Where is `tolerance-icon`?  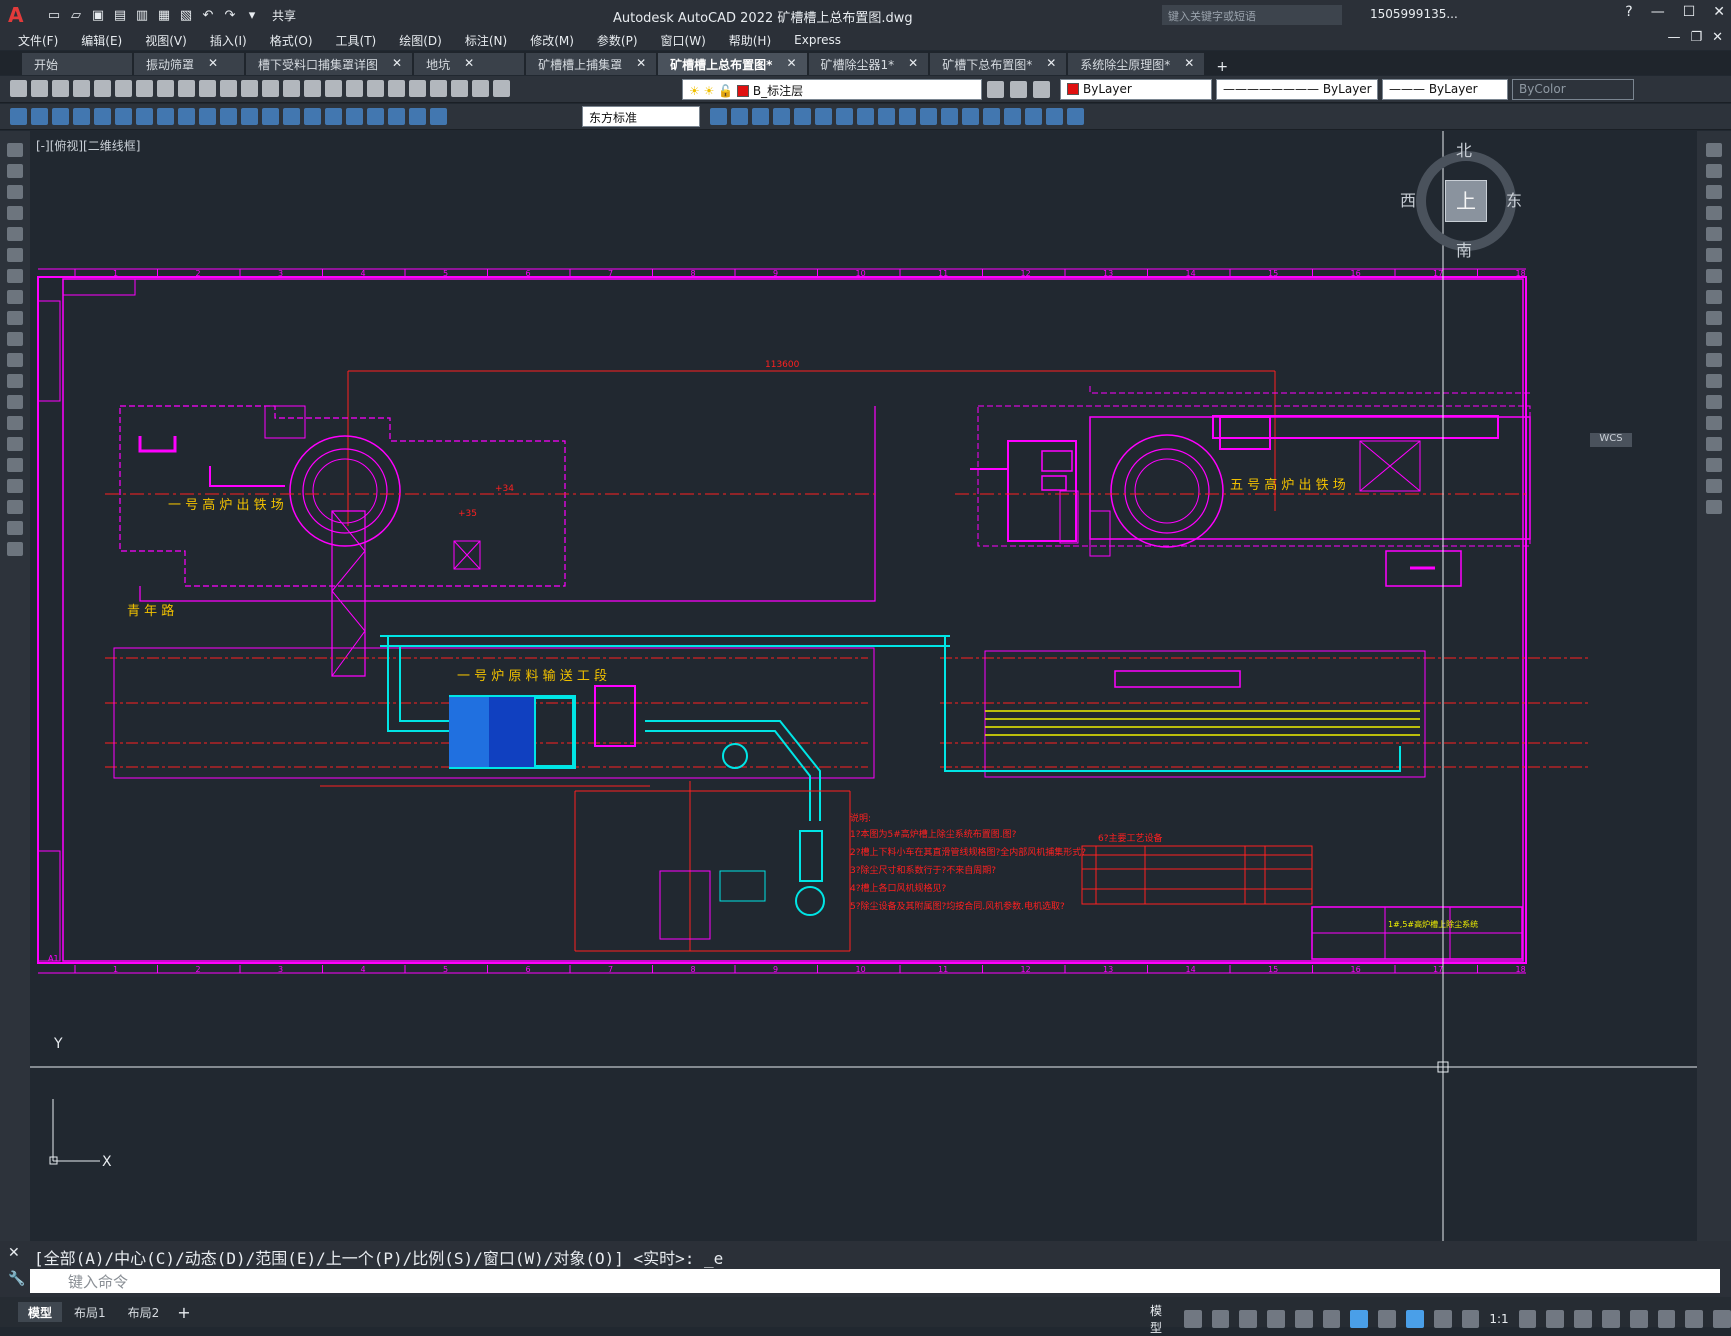
tolerance-icon is located at coordinates (291, 116).